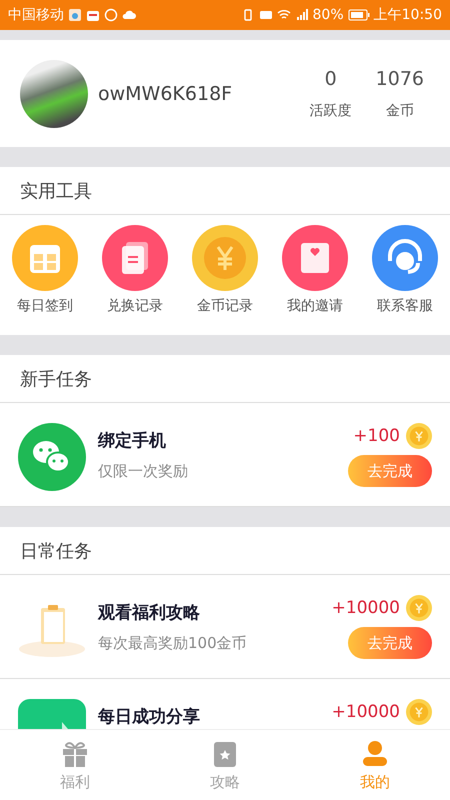  What do you see at coordinates (225, 379) in the screenshot?
I see `section-title: 新手任务` at bounding box center [225, 379].